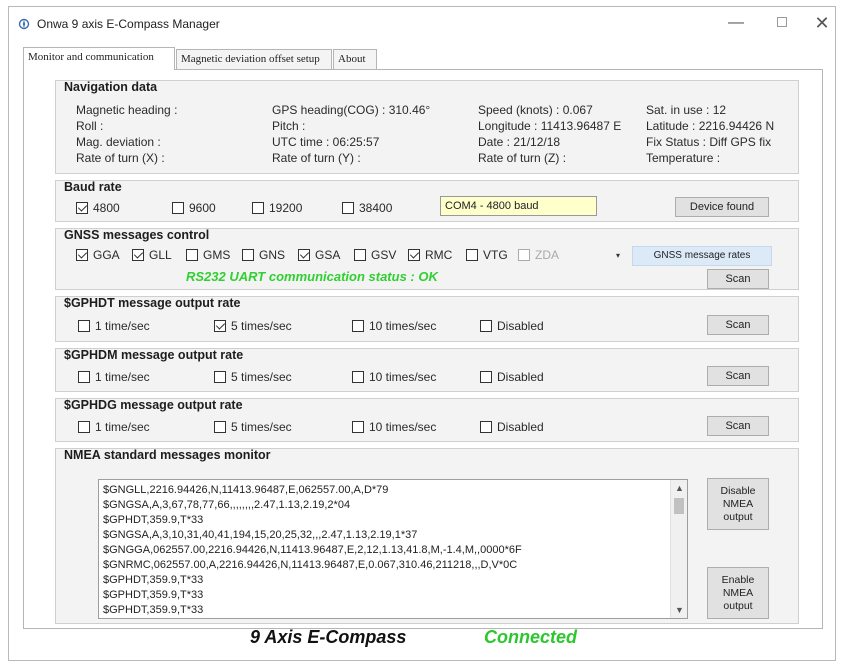 The height and width of the screenshot is (669, 843). Describe the element at coordinates (738, 325) in the screenshot. I see `gphdt-scan-button: Scan` at that location.